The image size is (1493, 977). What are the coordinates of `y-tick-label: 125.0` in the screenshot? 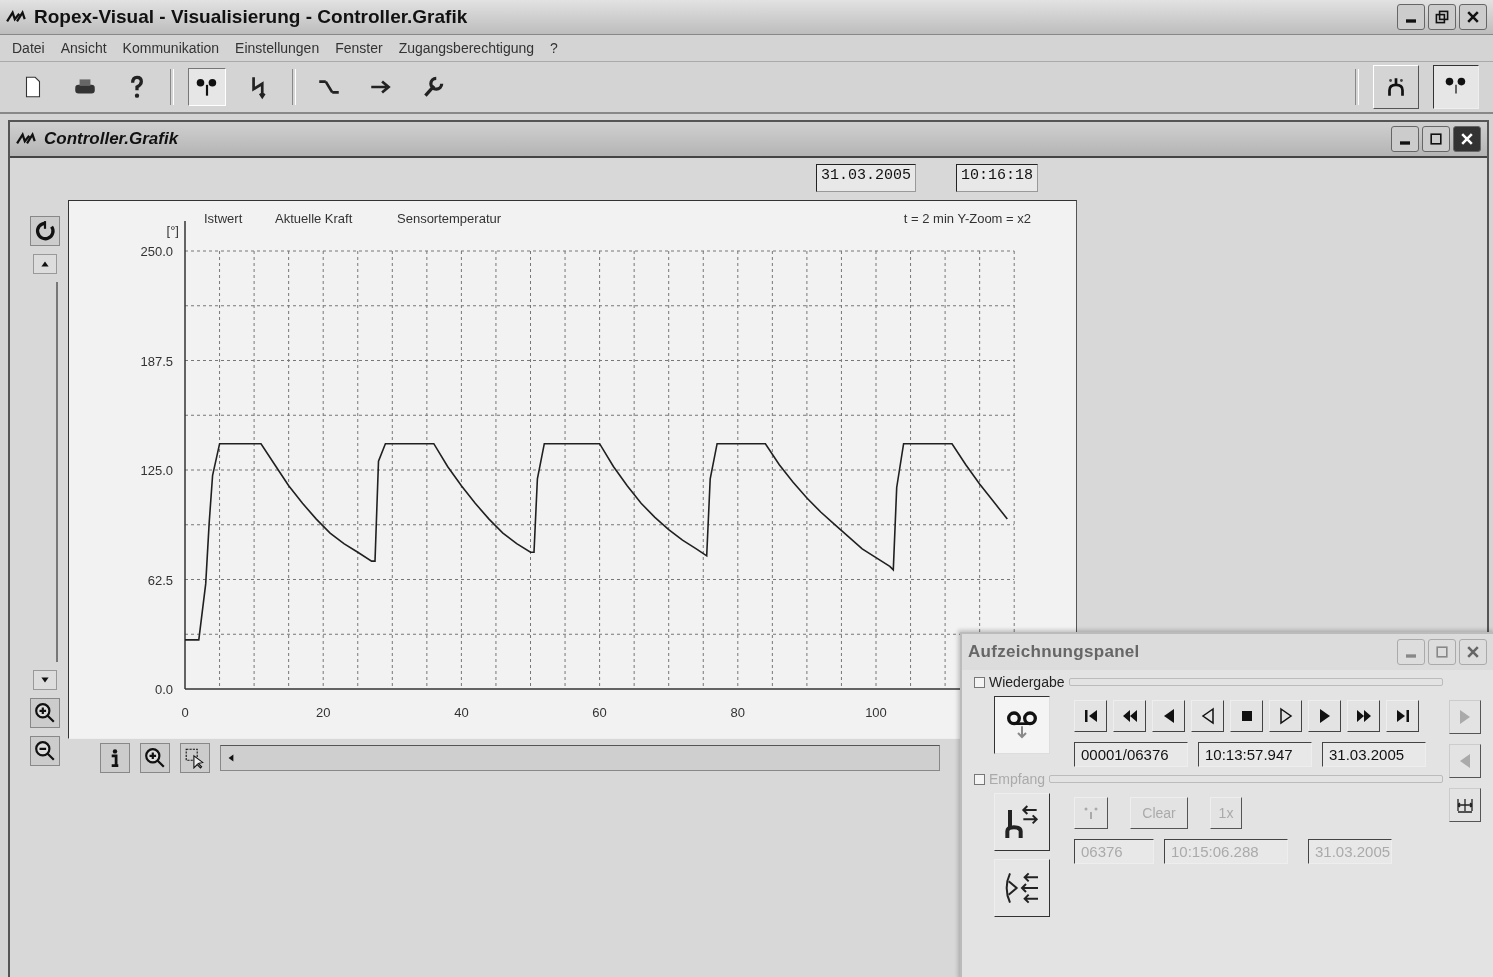 It's located at (156, 470).